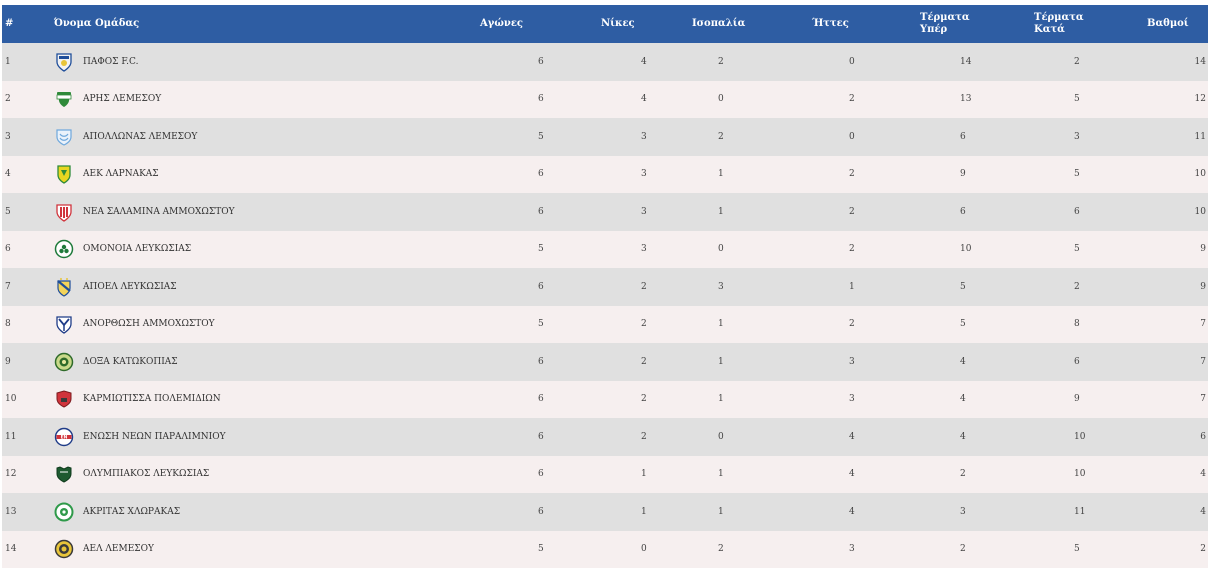 Image resolution: width=1210 pixels, height=570 pixels. I want to click on pafos-crest-icon, so click(64, 62).